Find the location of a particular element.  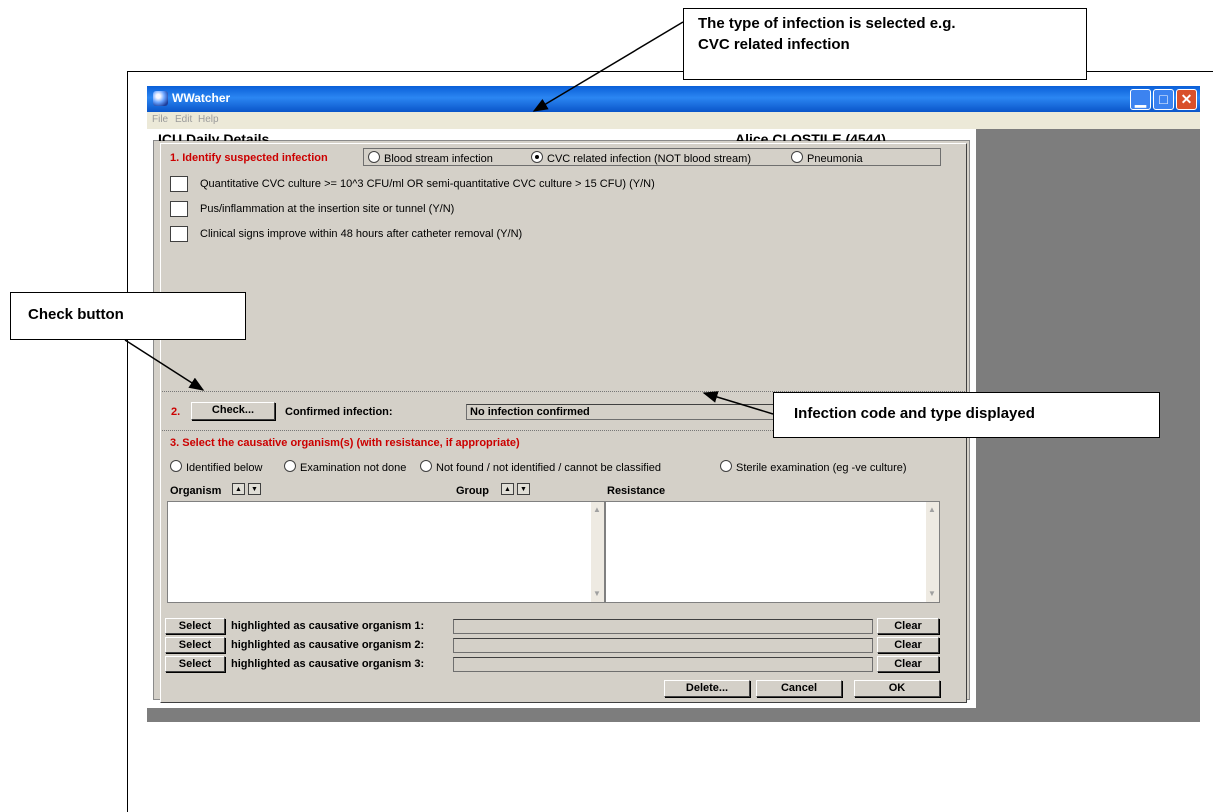

arrow-to-code is located at coordinates (738, 403).